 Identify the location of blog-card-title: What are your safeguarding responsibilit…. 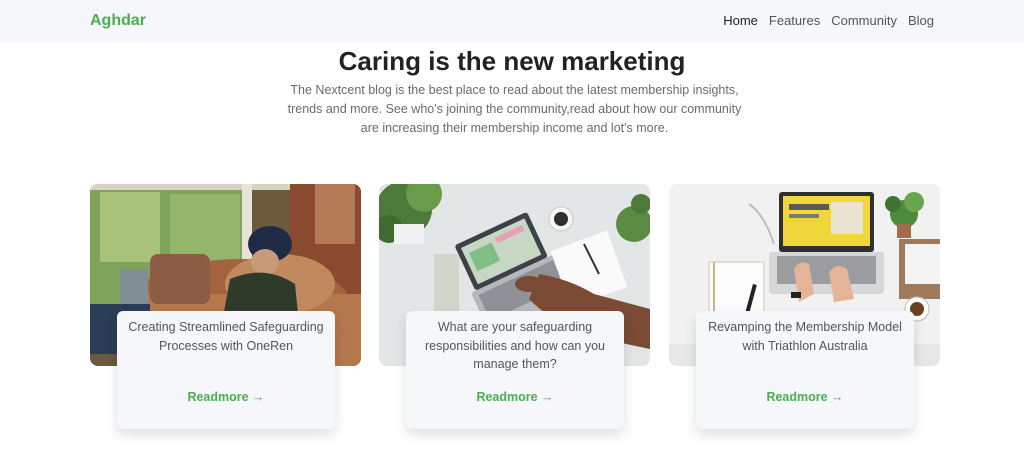
(515, 346).